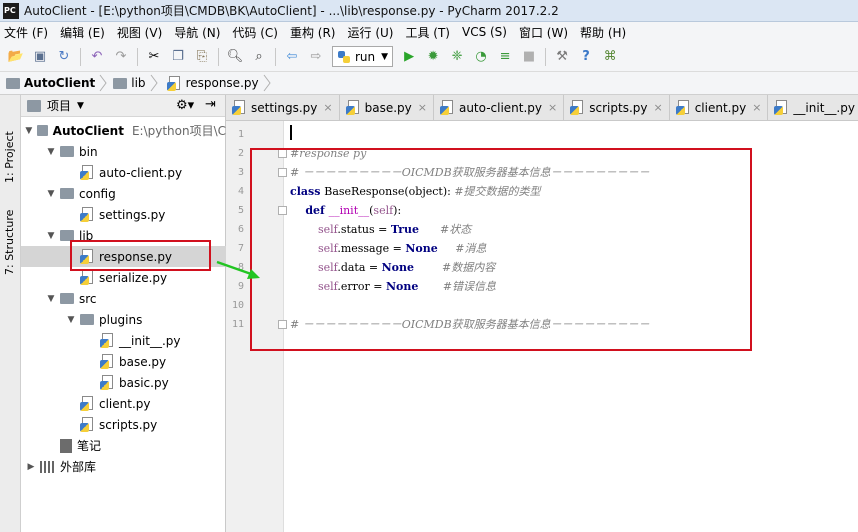 The width and height of the screenshot is (858, 532). Describe the element at coordinates (603, 32) in the screenshot. I see `menu-item: 帮助 (H)` at that location.